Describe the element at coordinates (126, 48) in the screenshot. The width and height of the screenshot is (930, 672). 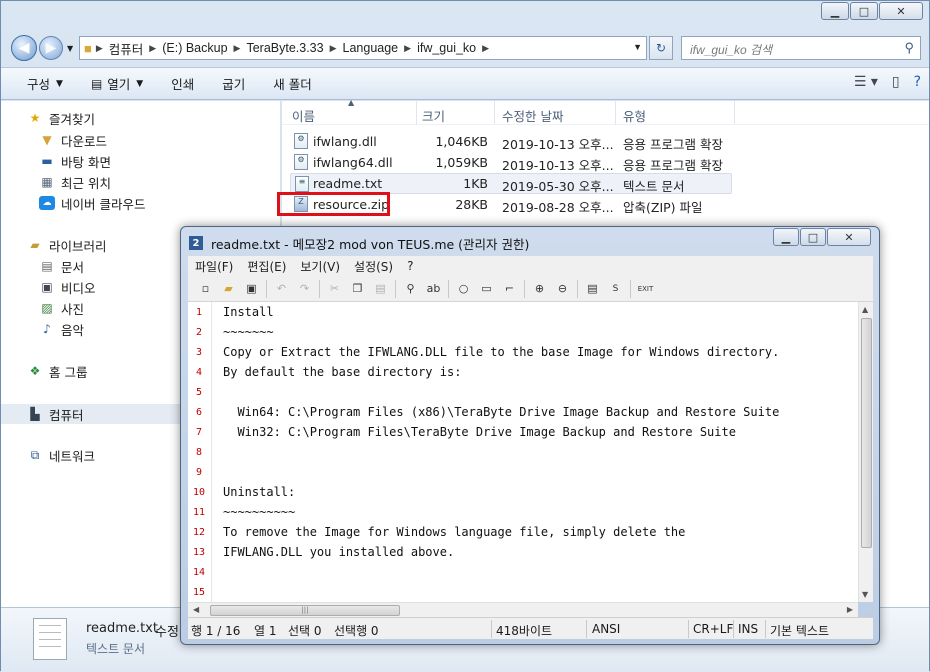
I see `breadcrumb-computer: 컴퓨터` at that location.